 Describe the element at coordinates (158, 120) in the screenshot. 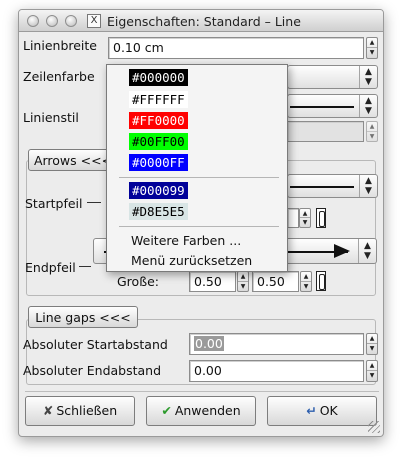

I see `color-option-ff0000: #FF0000` at that location.